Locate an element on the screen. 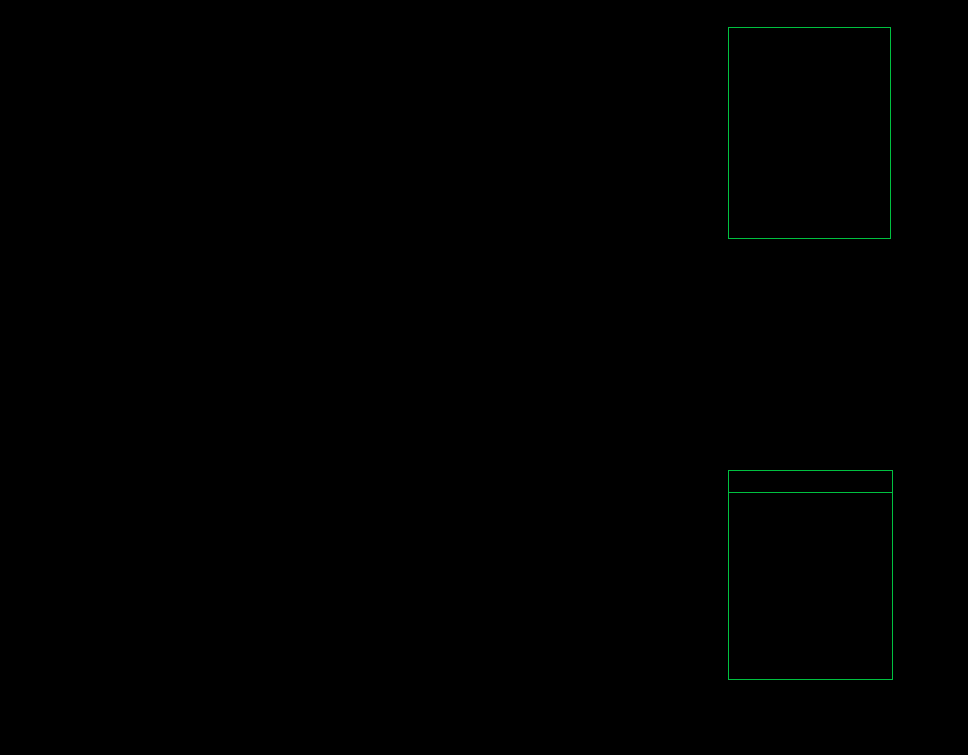  aip-header is located at coordinates (810, 482).